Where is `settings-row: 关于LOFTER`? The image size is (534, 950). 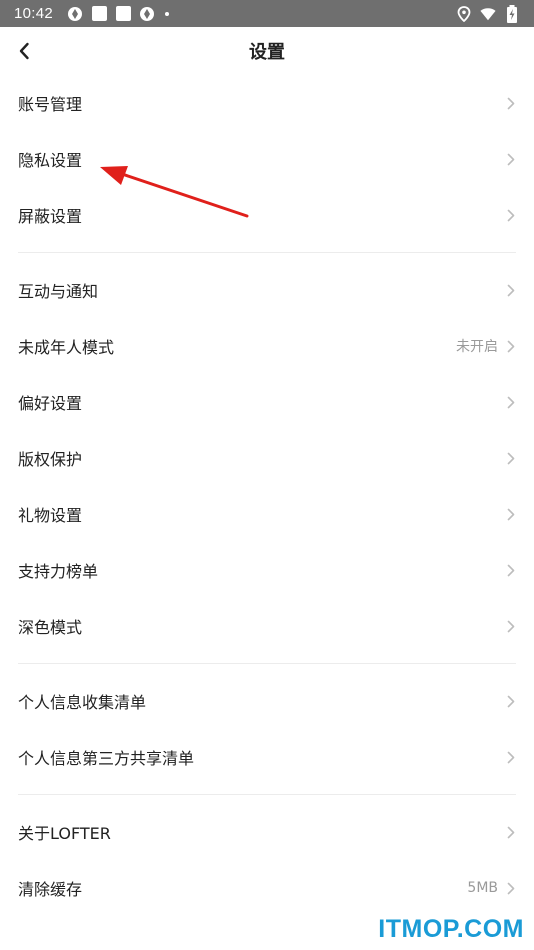
settings-row: 关于LOFTER is located at coordinates (267, 832).